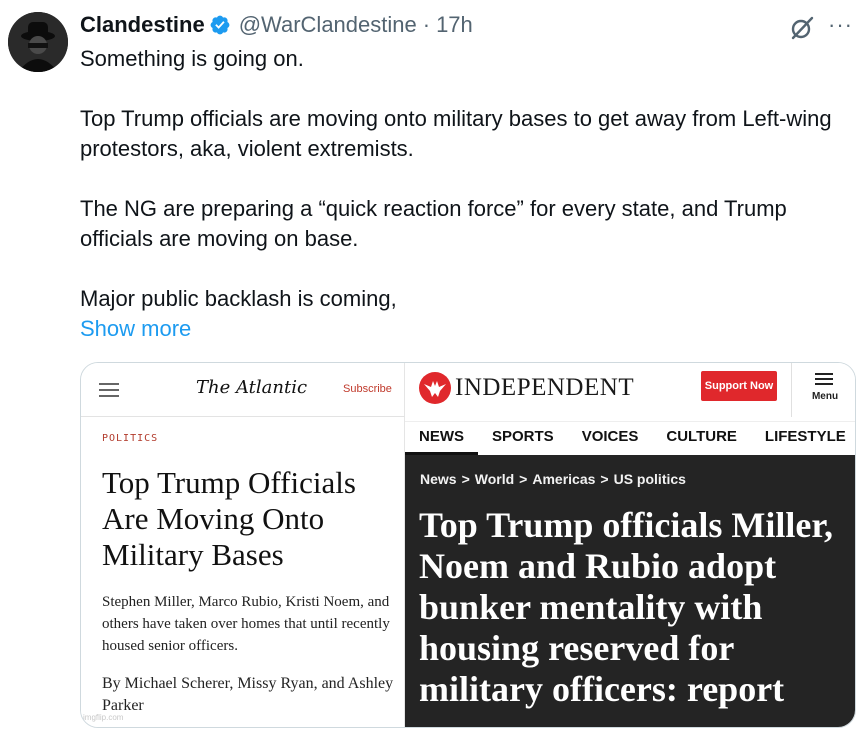 This screenshot has width=864, height=742. What do you see at coordinates (564, 479) in the screenshot?
I see `breadcrumb-item: Americas` at bounding box center [564, 479].